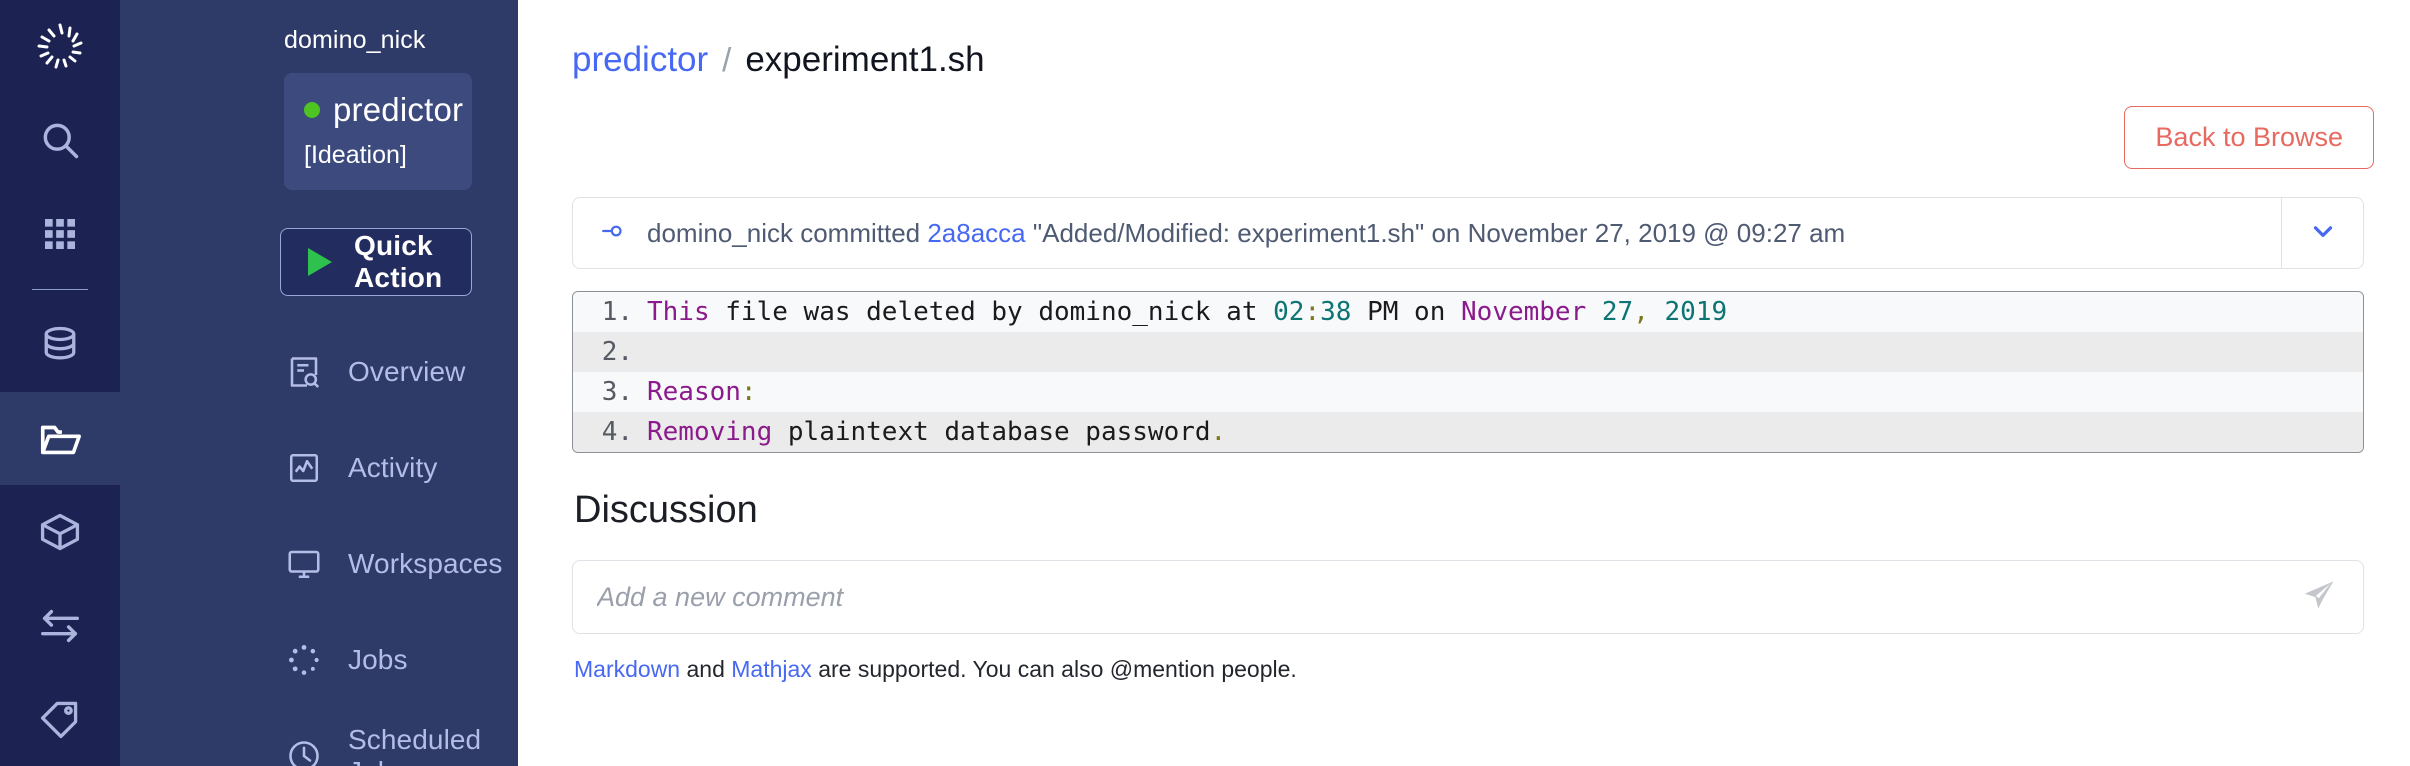 This screenshot has height=766, width=2410. Describe the element at coordinates (60, 438) in the screenshot. I see `folder-icon` at that location.